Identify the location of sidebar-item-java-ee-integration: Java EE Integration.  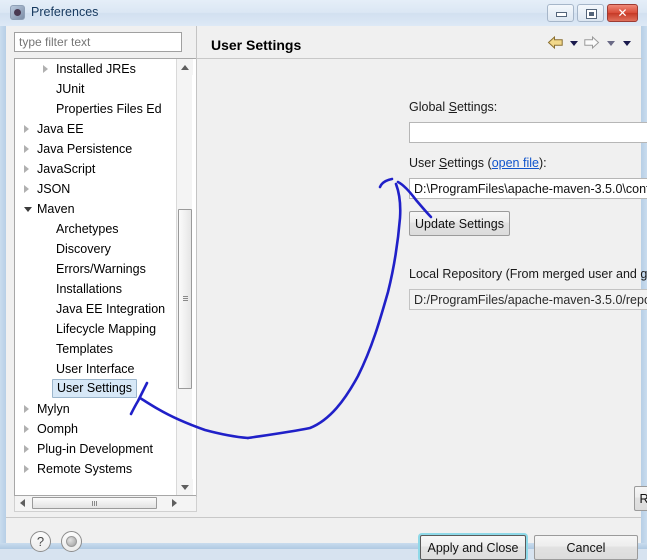
(100, 309).